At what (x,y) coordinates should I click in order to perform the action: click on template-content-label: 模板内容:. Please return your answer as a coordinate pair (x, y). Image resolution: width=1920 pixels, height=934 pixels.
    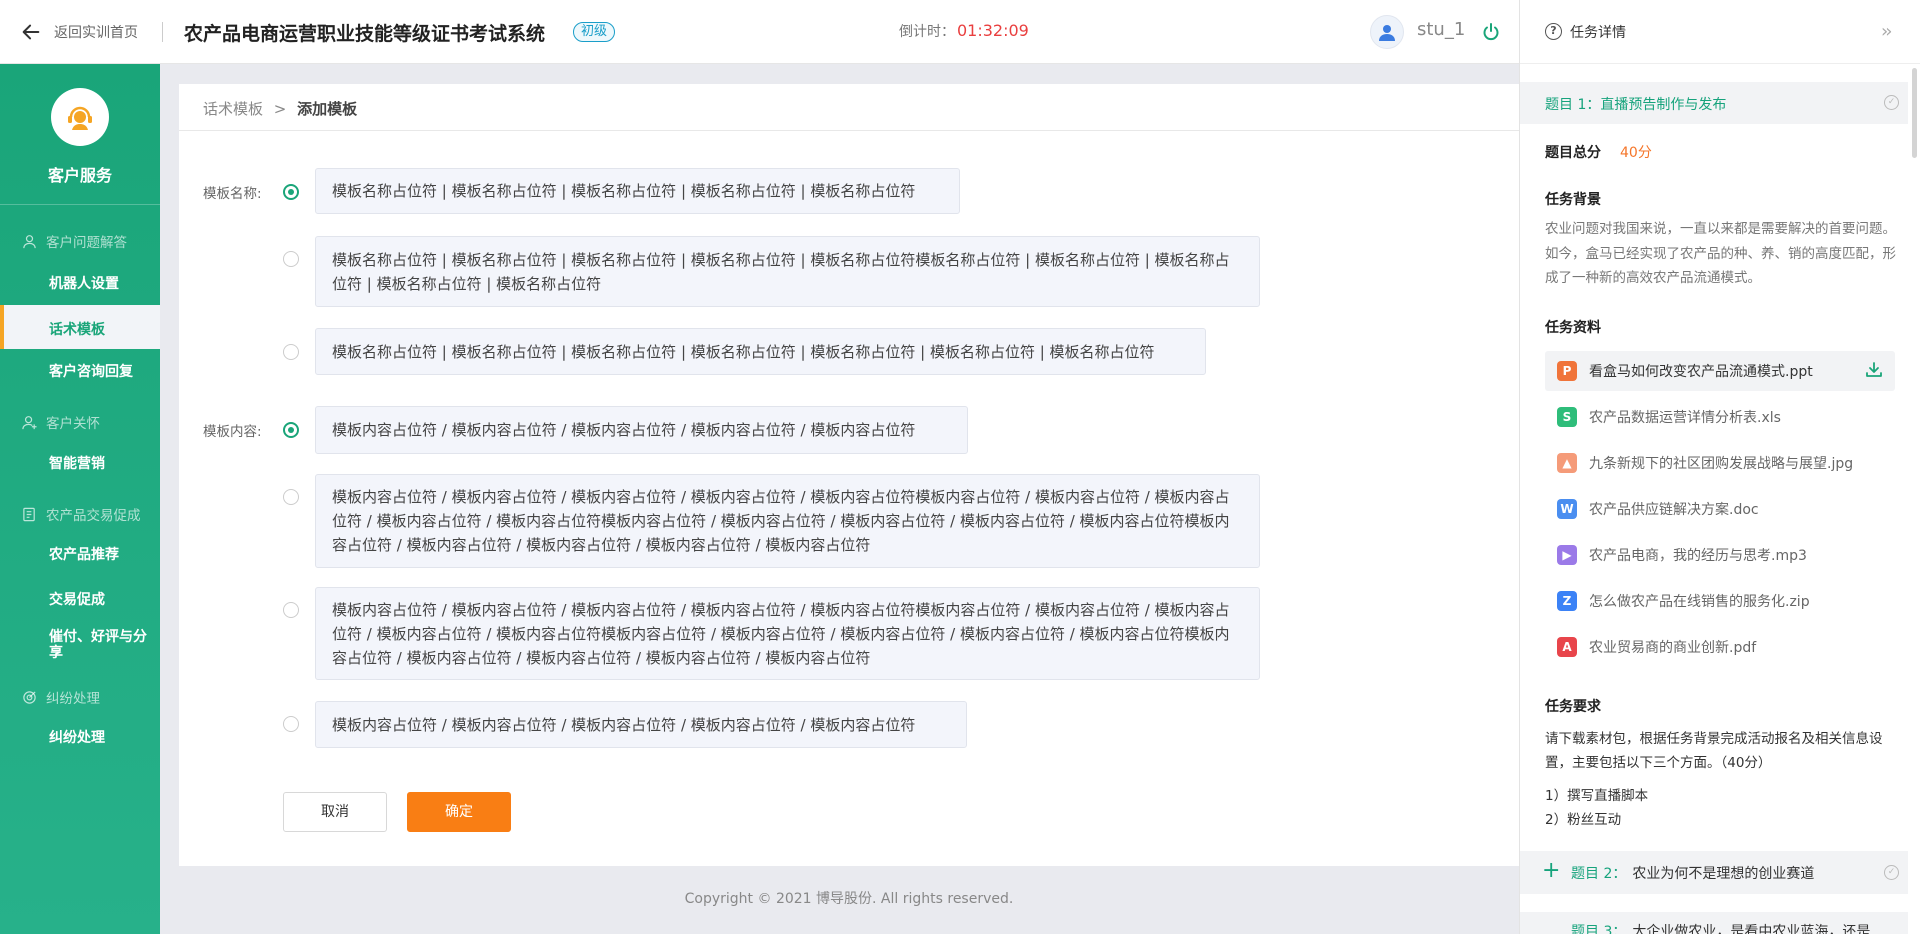
    Looking at the image, I should click on (232, 432).